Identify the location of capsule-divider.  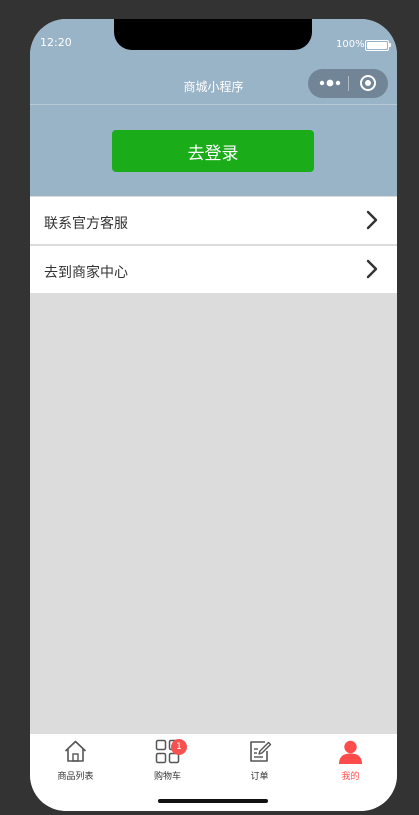
(348, 83).